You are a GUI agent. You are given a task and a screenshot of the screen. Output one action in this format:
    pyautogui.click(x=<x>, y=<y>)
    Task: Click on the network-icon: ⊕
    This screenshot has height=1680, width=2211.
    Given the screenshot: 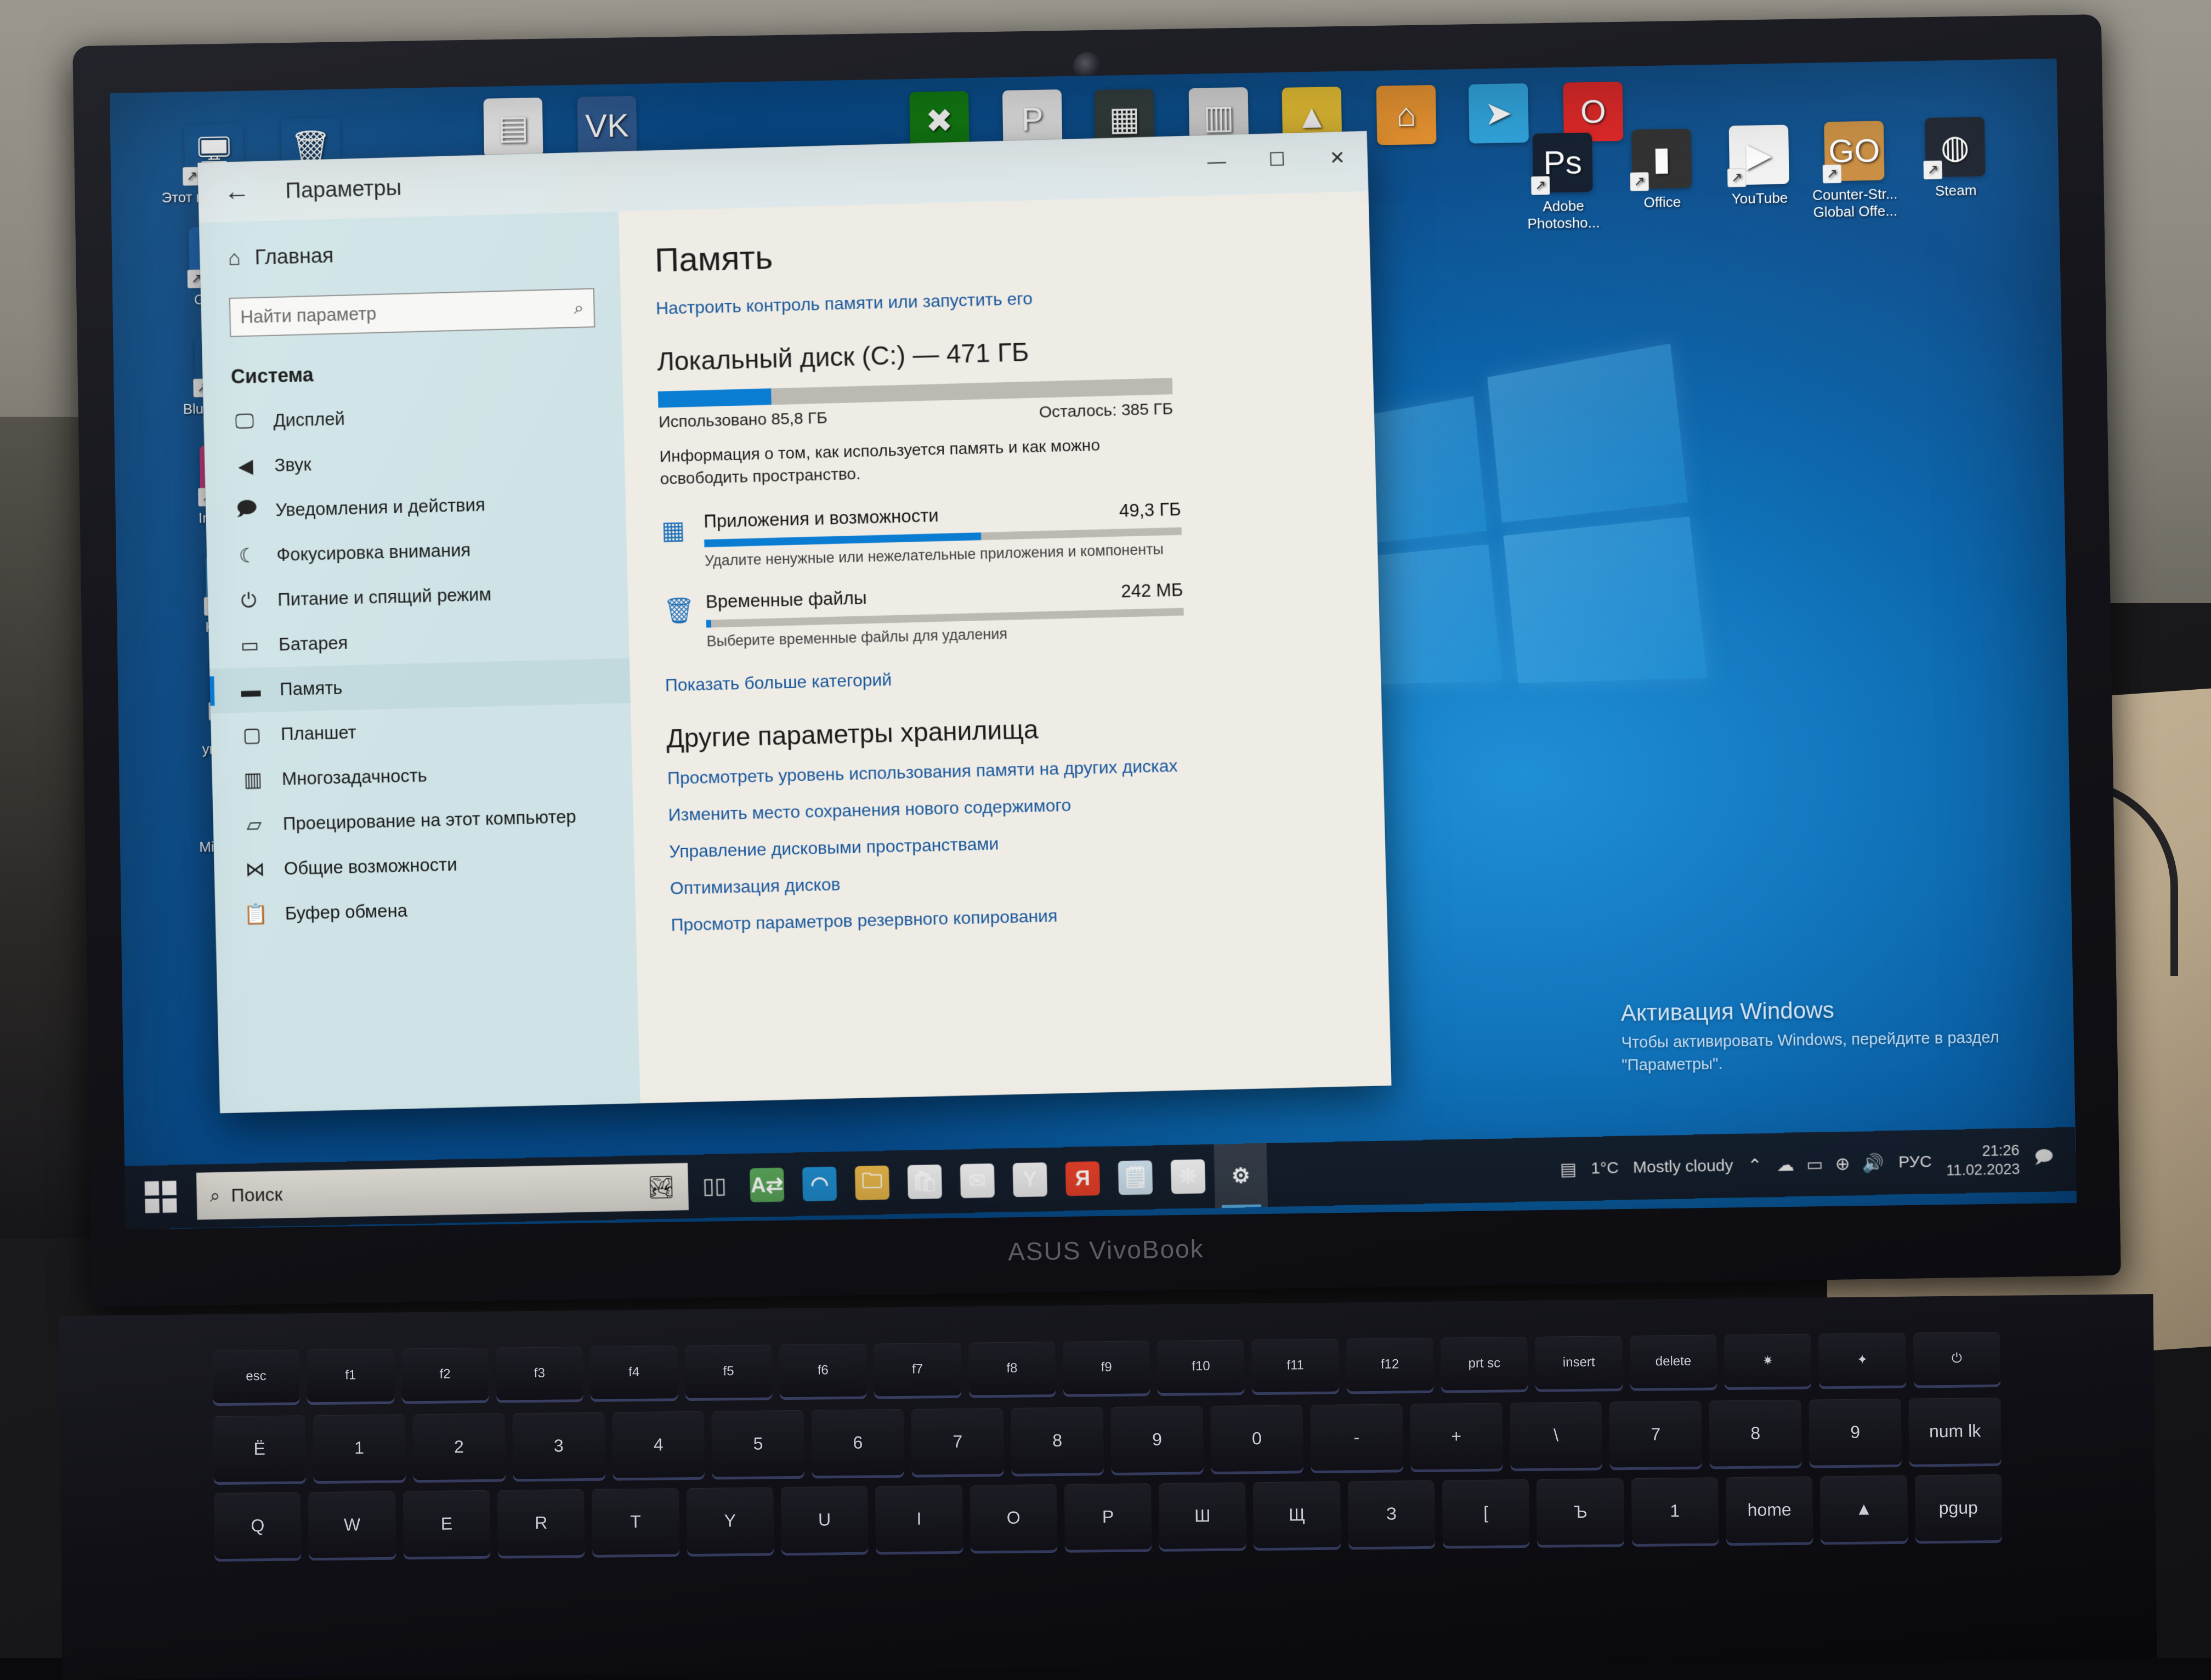 What is the action you would take?
    pyautogui.click(x=1842, y=1163)
    